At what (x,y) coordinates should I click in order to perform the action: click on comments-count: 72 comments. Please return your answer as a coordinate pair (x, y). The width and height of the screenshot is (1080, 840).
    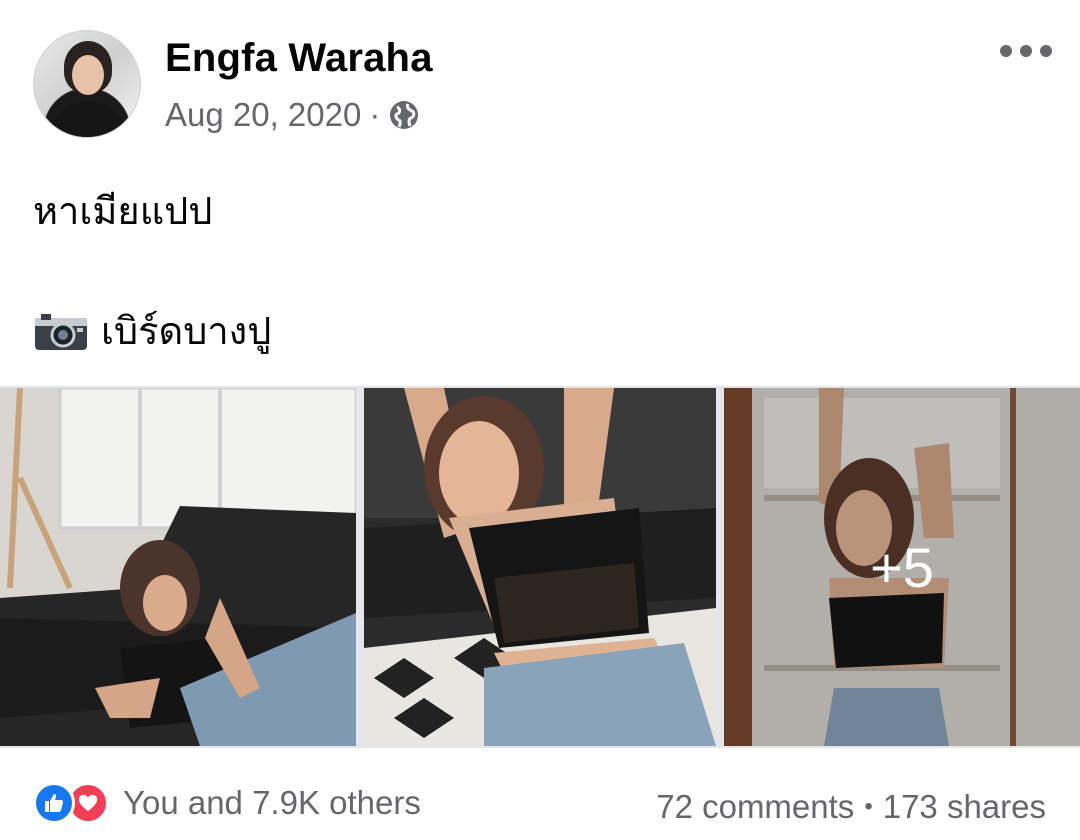
    Looking at the image, I should click on (755, 807).